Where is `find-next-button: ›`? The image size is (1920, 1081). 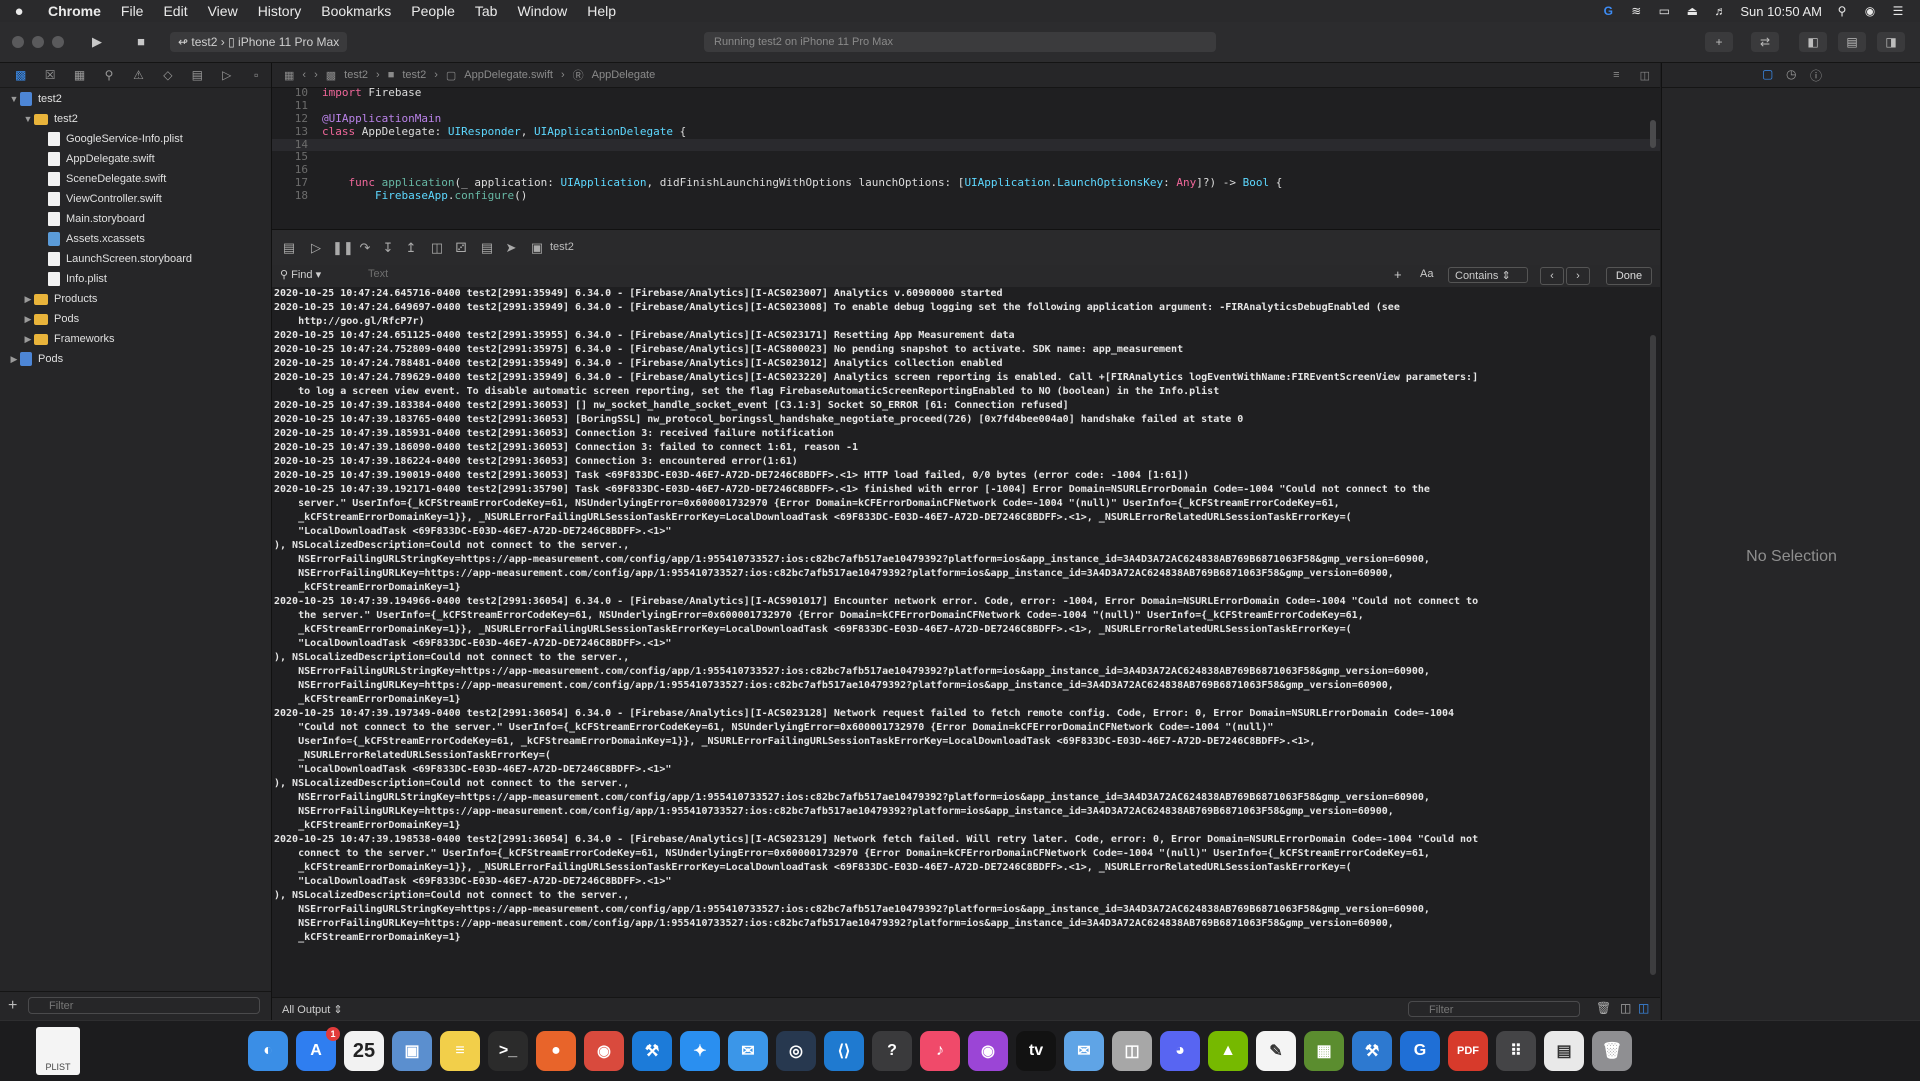 find-next-button: › is located at coordinates (1578, 276).